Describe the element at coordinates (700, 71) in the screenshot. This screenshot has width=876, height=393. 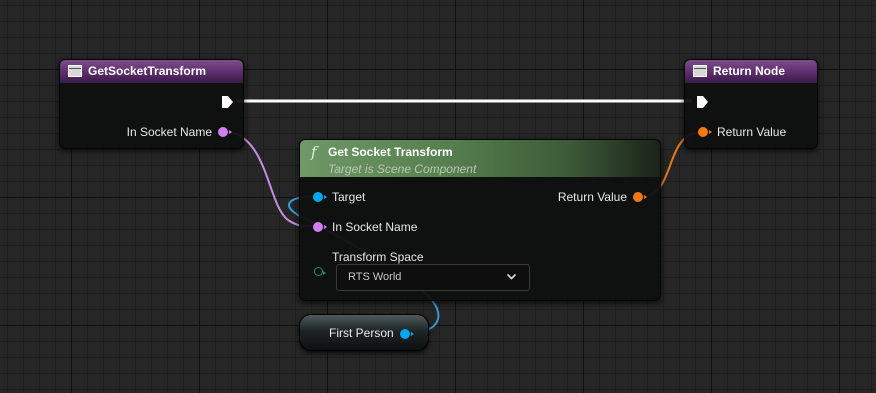
I see `function-return-icon` at that location.